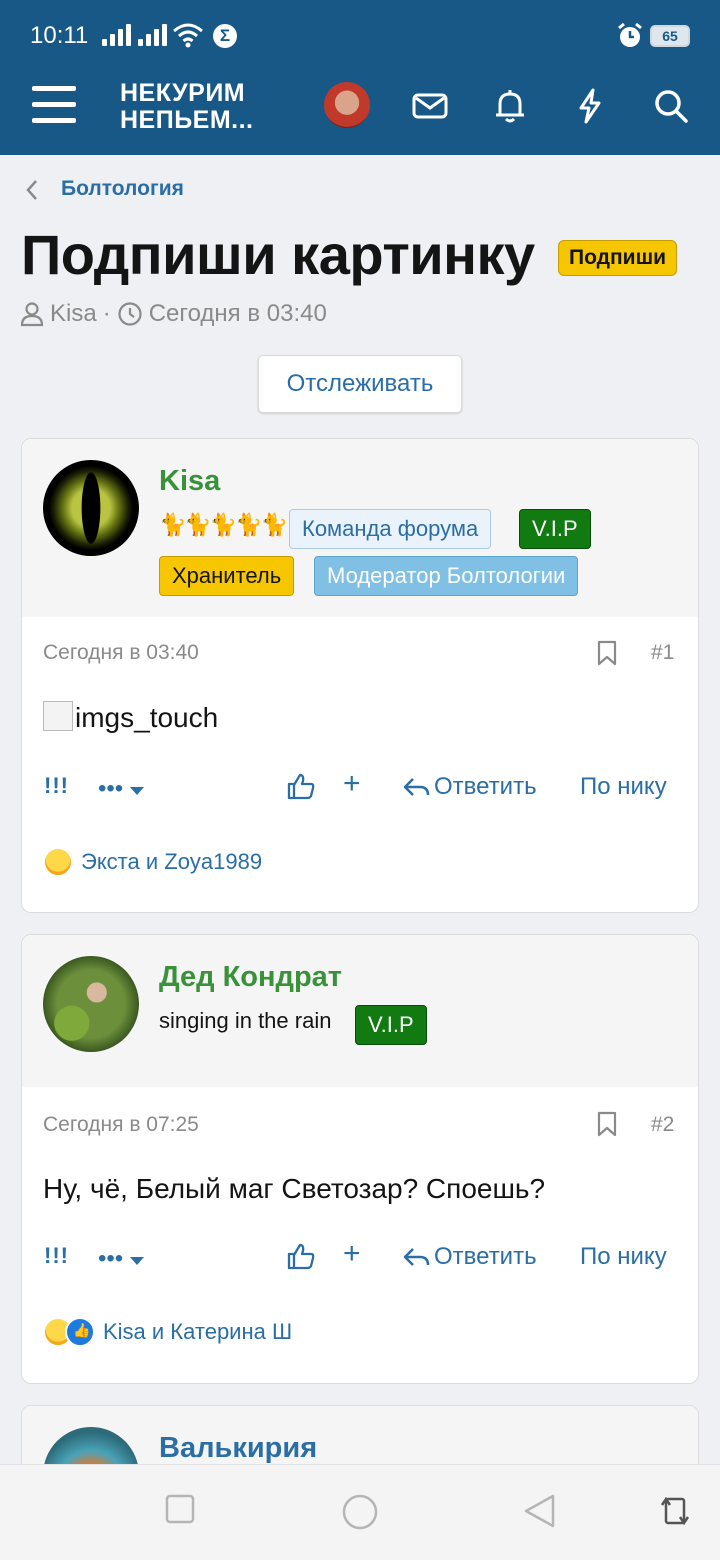  I want to click on menu-icon, so click(54, 105).